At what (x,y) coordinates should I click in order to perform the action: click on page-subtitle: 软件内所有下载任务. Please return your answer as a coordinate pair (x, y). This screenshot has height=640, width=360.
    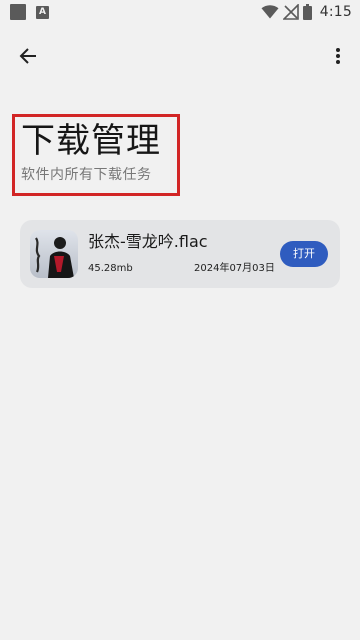
    Looking at the image, I should click on (86, 175).